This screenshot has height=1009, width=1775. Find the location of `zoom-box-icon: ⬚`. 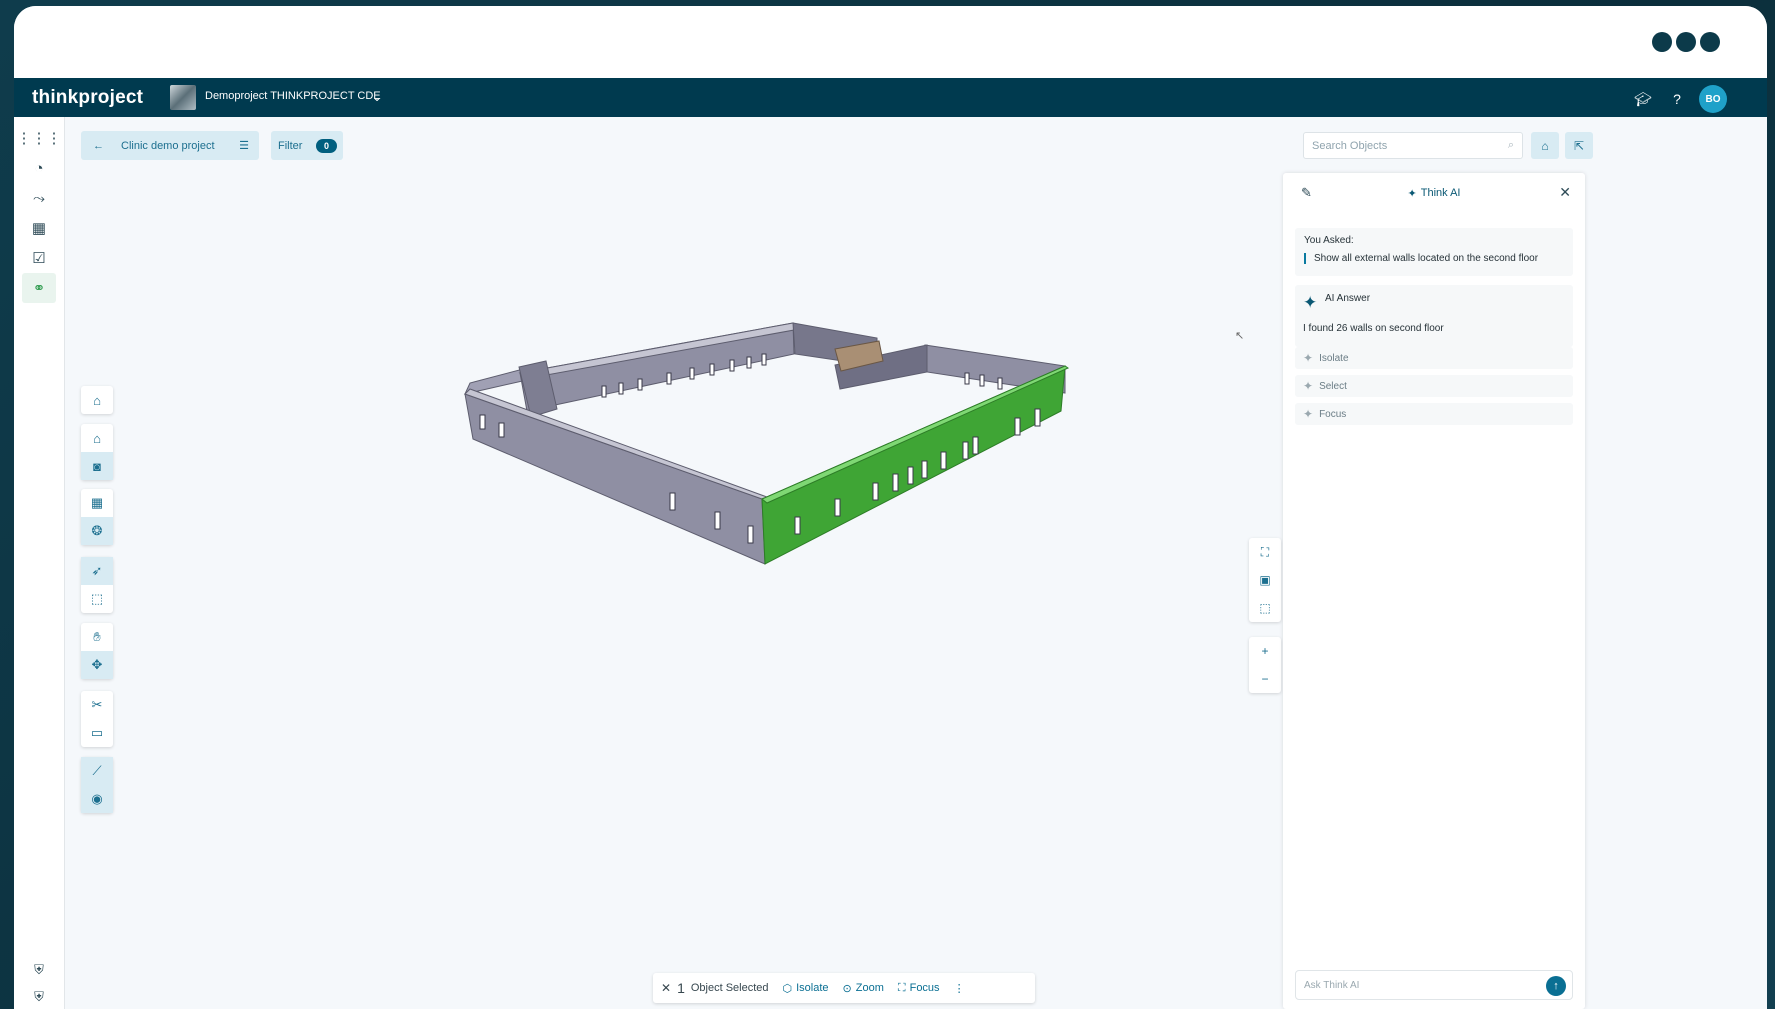

zoom-box-icon: ⬚ is located at coordinates (1265, 608).